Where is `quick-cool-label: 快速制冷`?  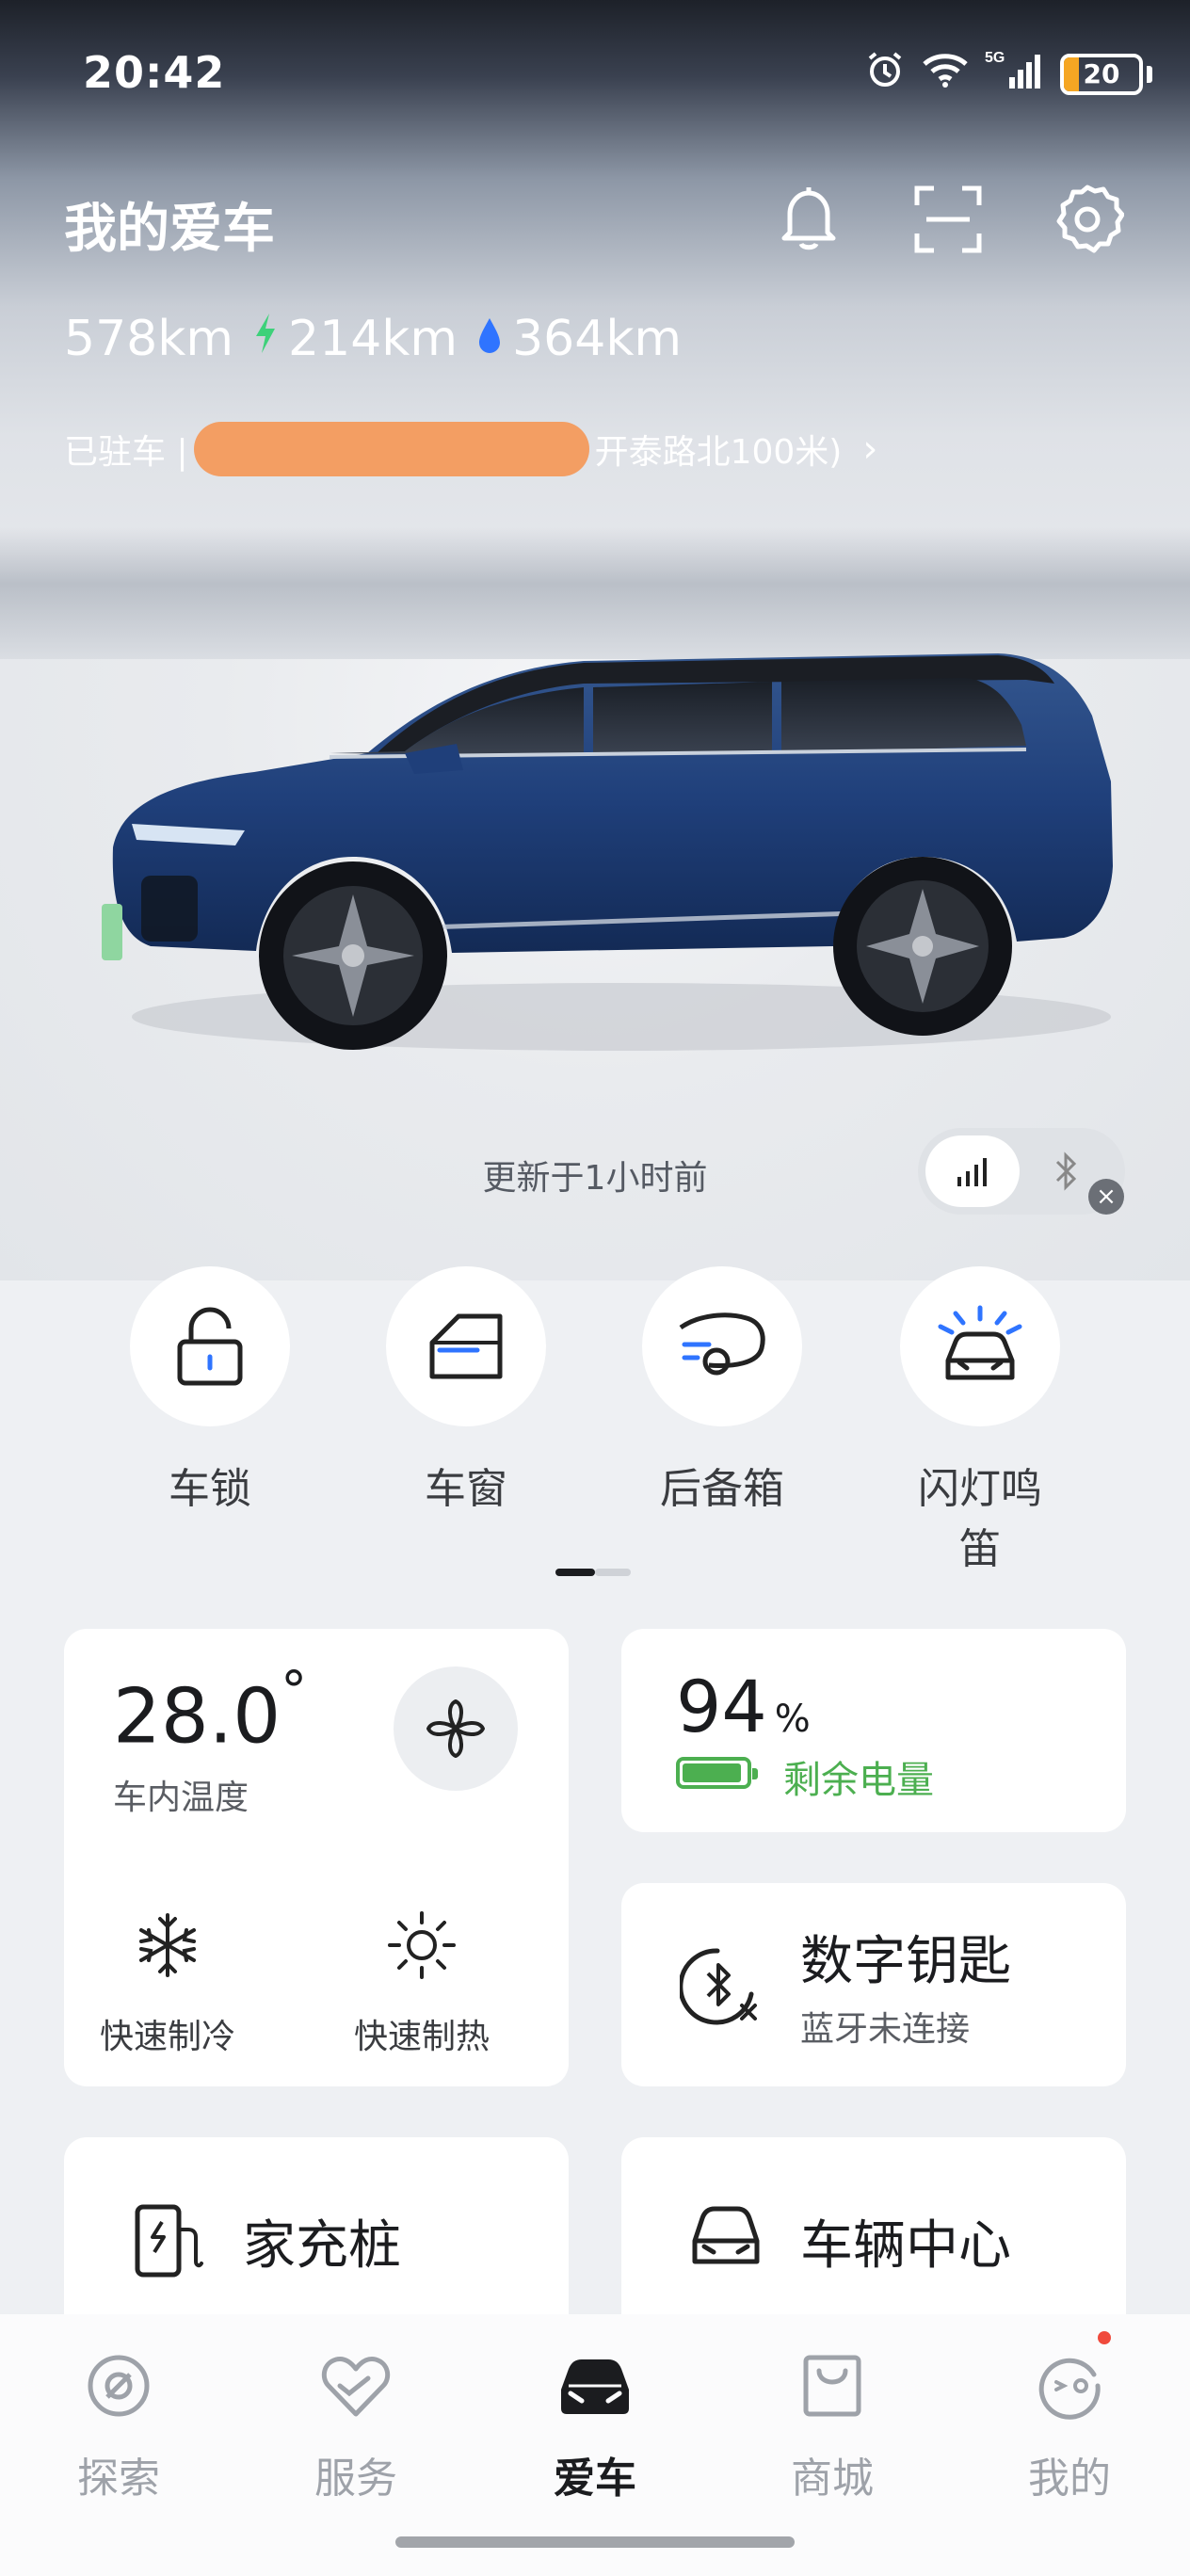
quick-cool-label: 快速制冷 is located at coordinates (167, 2037).